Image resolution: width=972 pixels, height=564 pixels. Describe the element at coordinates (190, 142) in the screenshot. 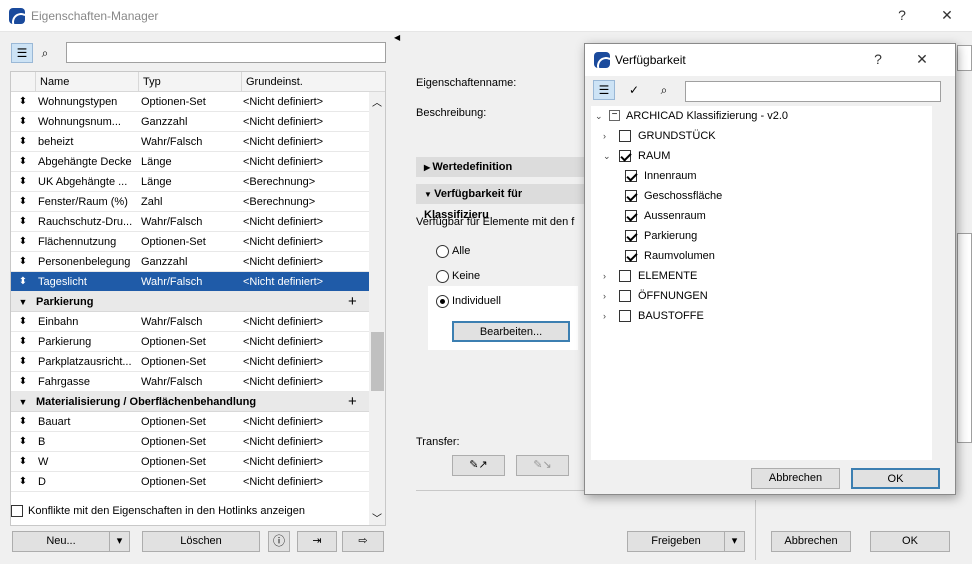

I see `table-row: ⬍ beheizt Wahr/Falsch <Nicht definiert>` at that location.